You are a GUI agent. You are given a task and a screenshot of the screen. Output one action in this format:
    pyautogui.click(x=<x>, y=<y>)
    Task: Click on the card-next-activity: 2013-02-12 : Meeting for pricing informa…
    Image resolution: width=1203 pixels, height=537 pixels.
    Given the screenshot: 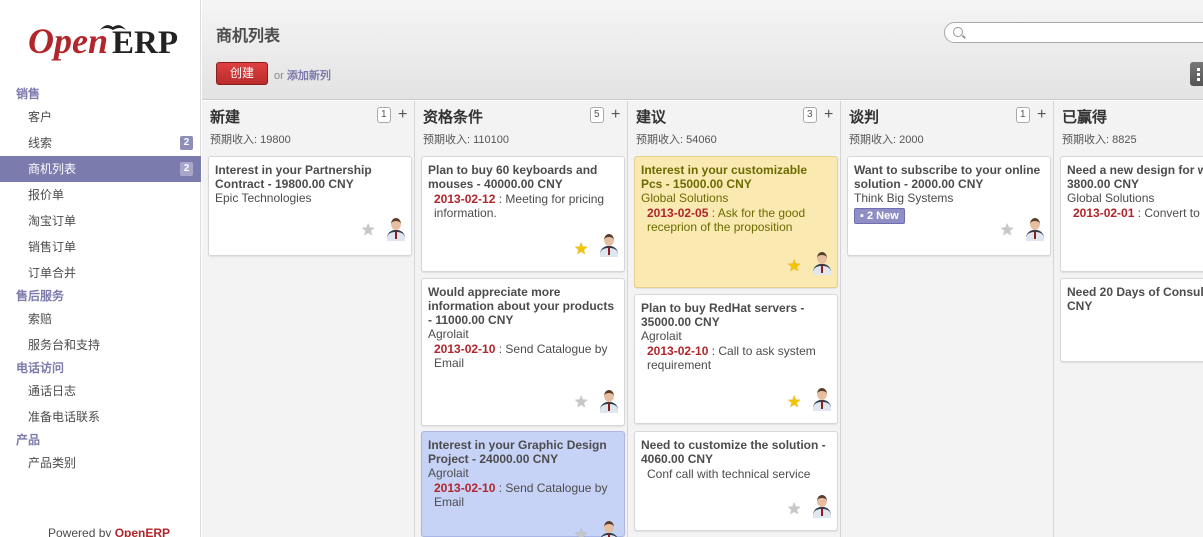 What is the action you would take?
    pyautogui.click(x=523, y=206)
    